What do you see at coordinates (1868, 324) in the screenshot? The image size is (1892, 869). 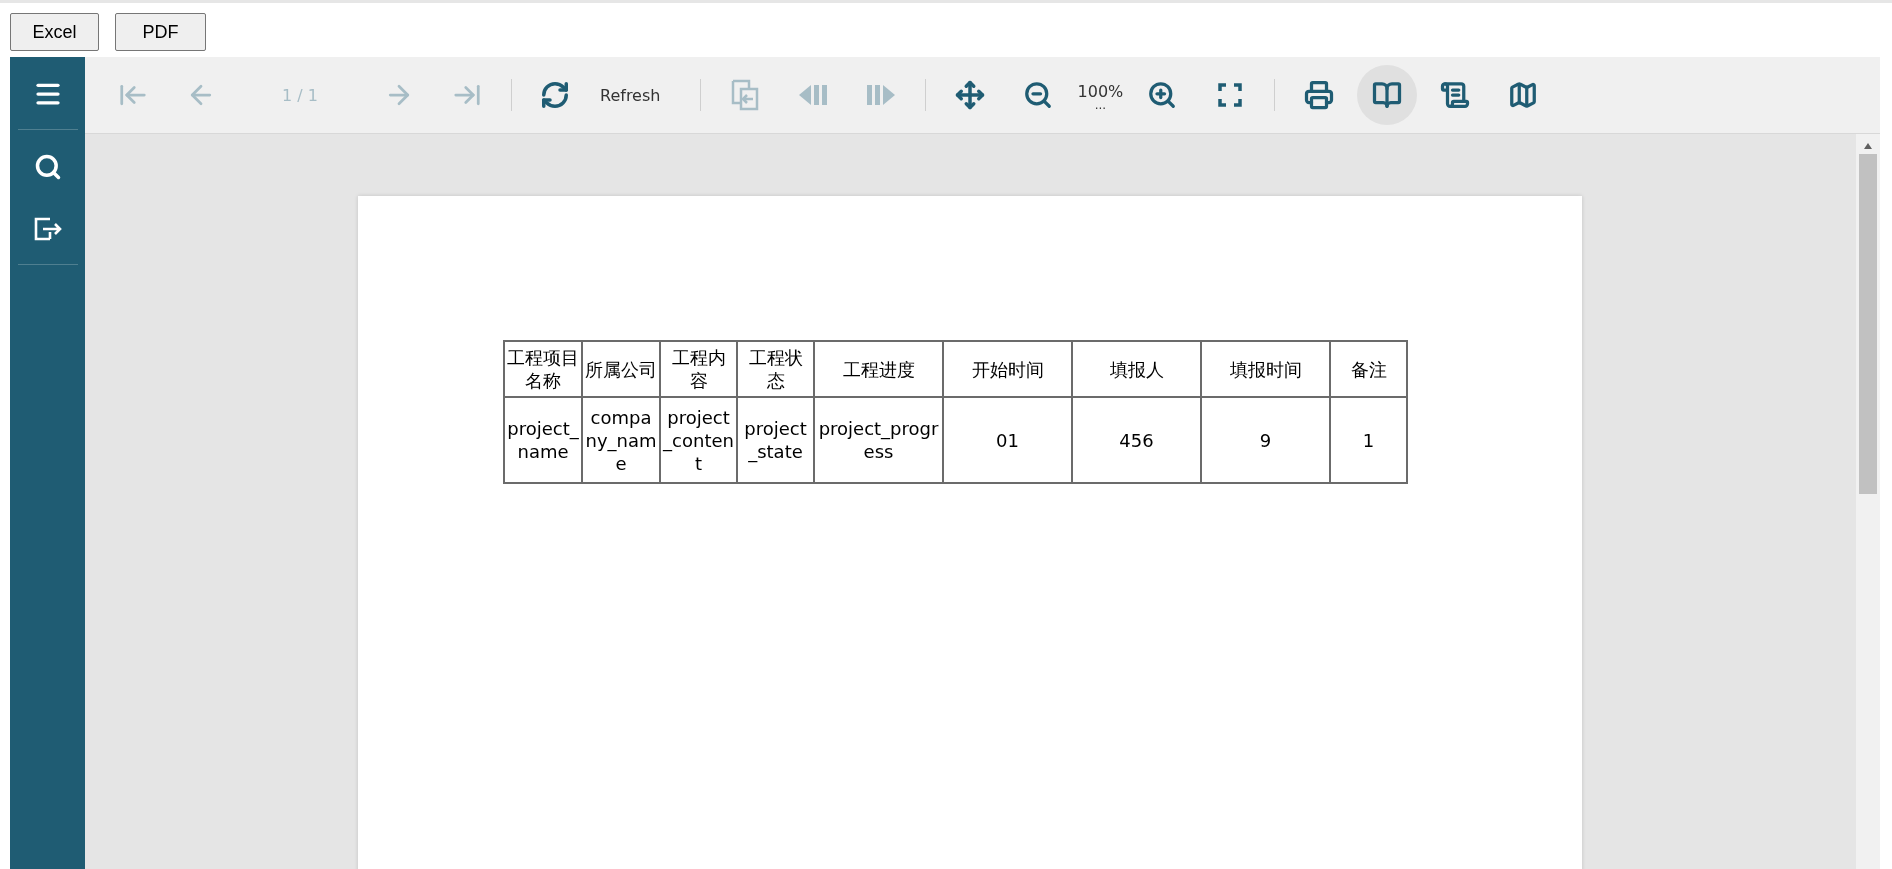 I see `scrollbar-thumb` at bounding box center [1868, 324].